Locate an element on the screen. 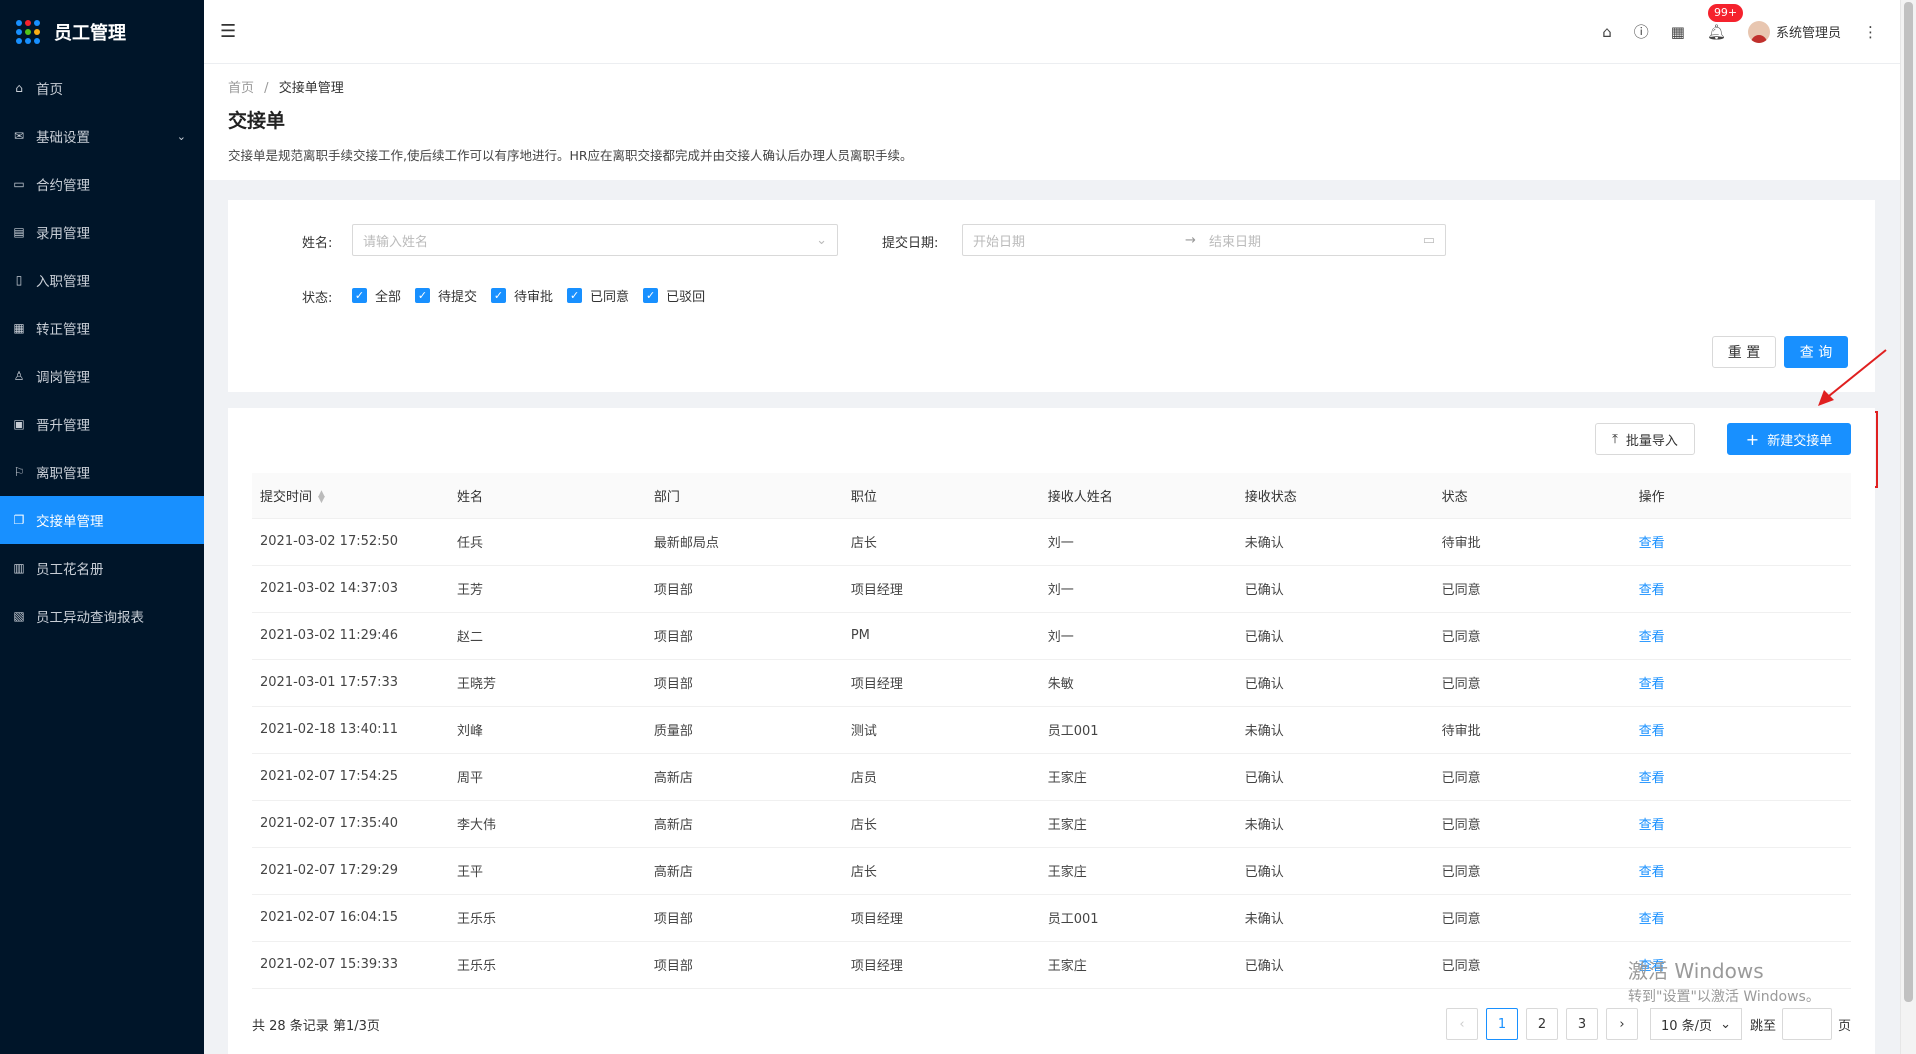 The image size is (1916, 1054). page-number: 2 is located at coordinates (1542, 1024).